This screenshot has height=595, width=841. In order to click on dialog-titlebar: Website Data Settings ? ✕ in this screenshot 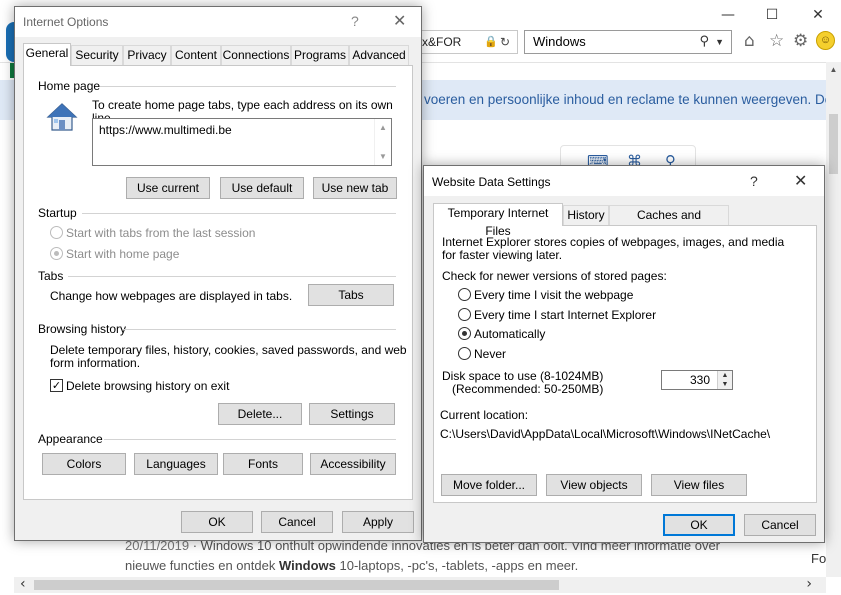, I will do `click(624, 181)`.